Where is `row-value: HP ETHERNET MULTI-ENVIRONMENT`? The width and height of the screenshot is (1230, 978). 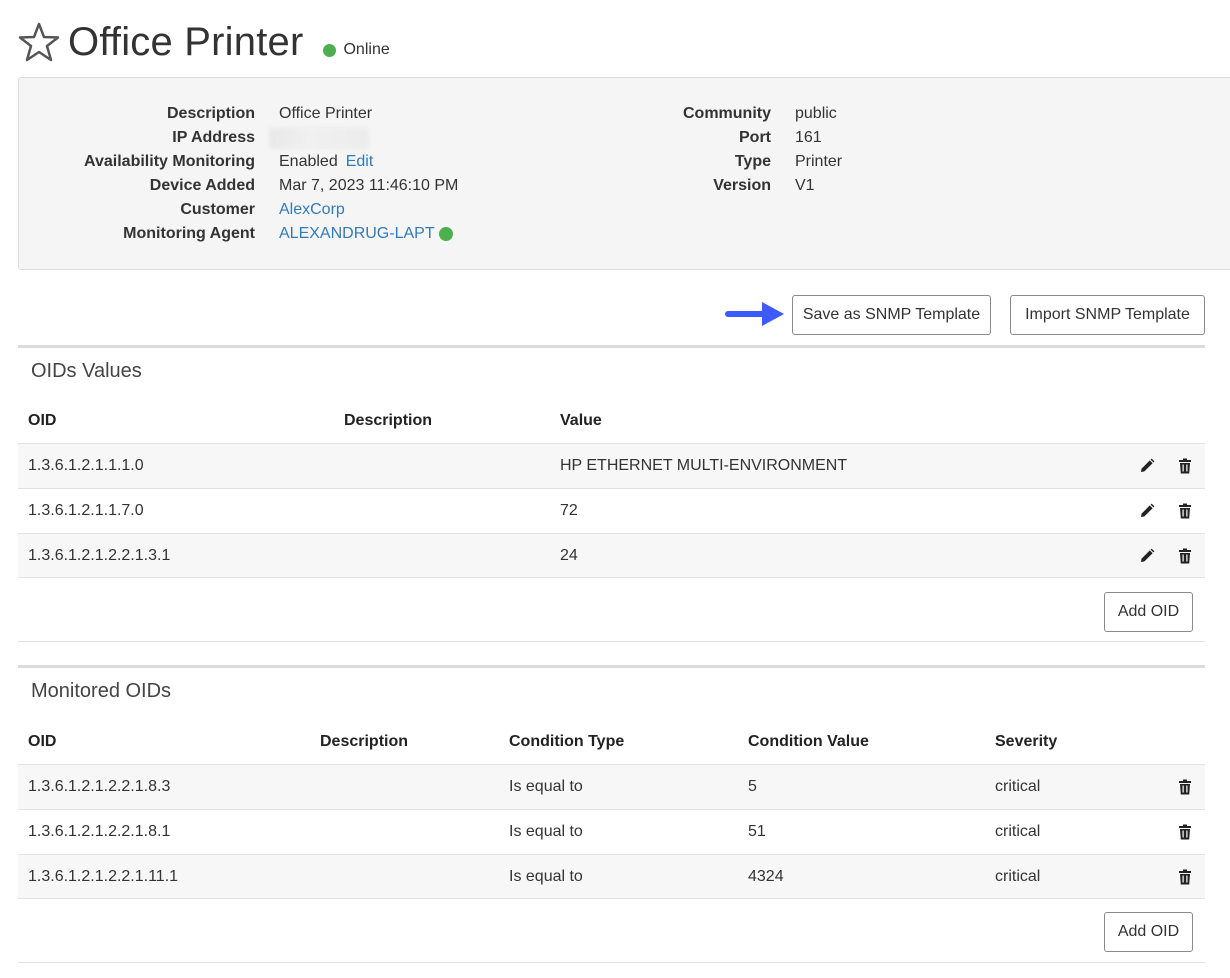 row-value: HP ETHERNET MULTI-ENVIRONMENT is located at coordinates (704, 465).